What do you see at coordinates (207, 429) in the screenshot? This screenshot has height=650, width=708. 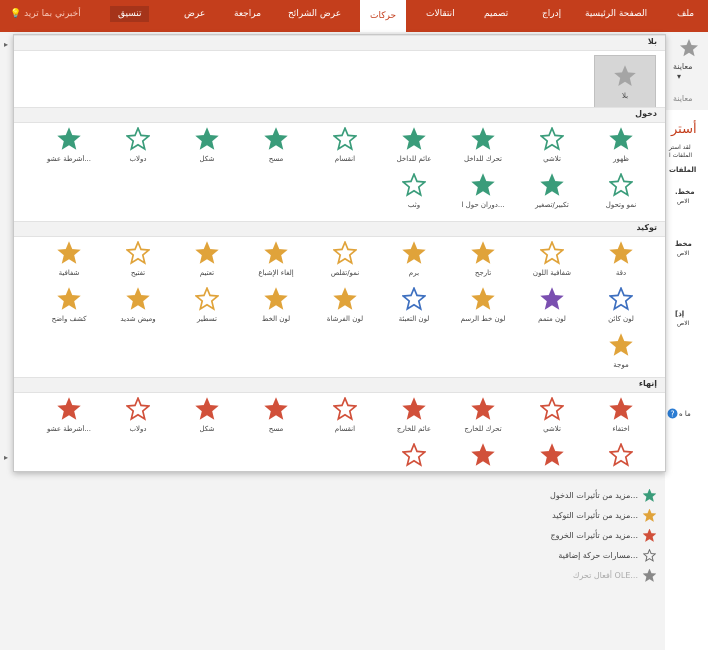 I see `item-label: شكل` at bounding box center [207, 429].